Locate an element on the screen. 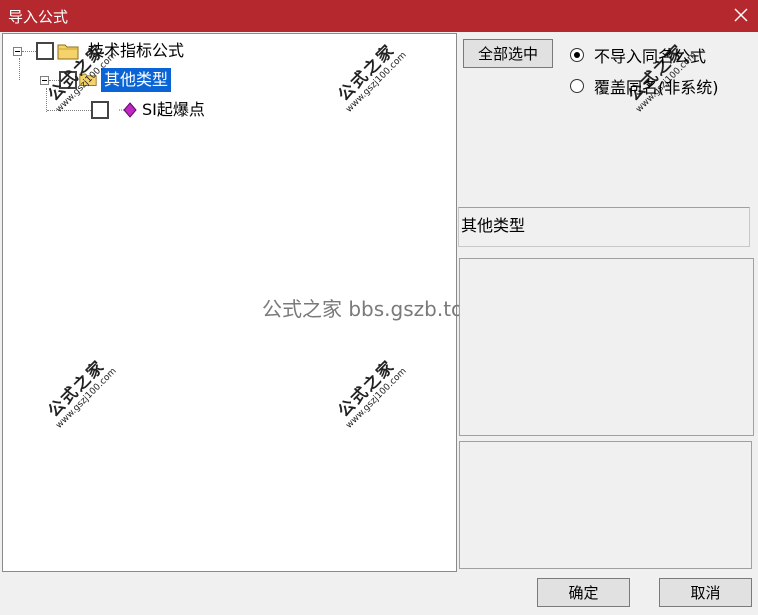 Image resolution: width=758 pixels, height=615 pixels. description-box is located at coordinates (606, 347).